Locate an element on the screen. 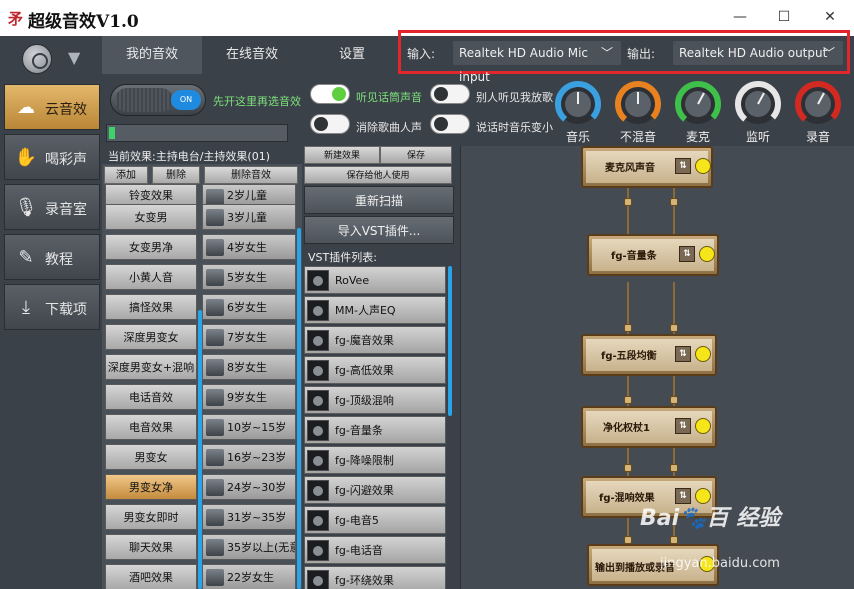  sidebar-item-tutorial: ✎ 教程 is located at coordinates (52, 257).